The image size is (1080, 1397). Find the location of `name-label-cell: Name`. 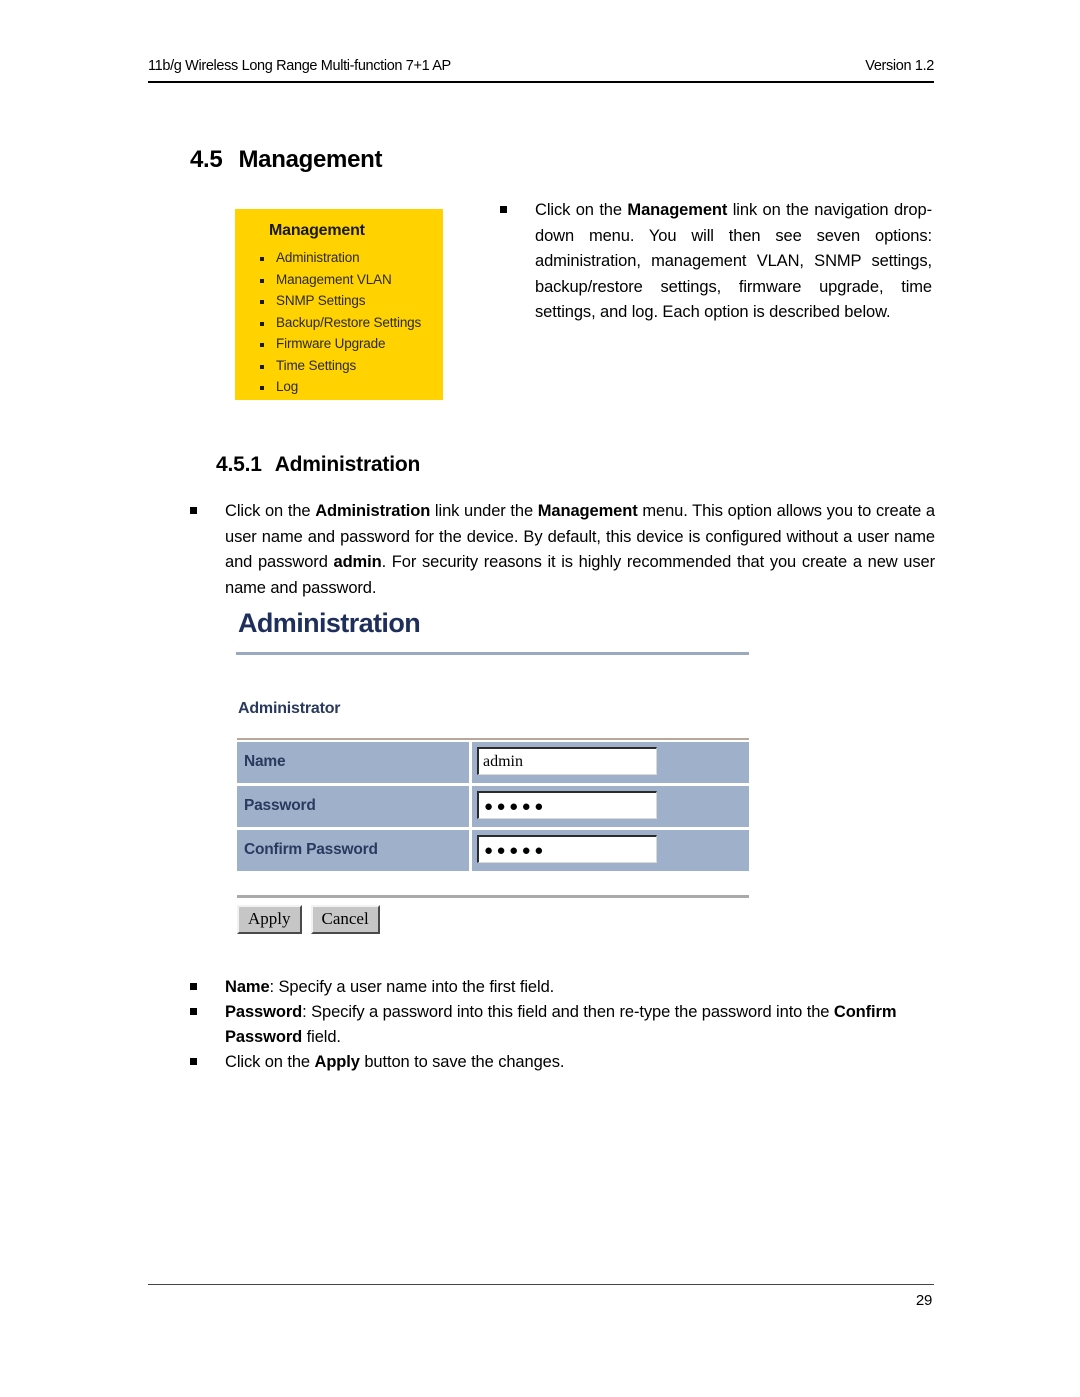

name-label-cell: Name is located at coordinates (353, 762).